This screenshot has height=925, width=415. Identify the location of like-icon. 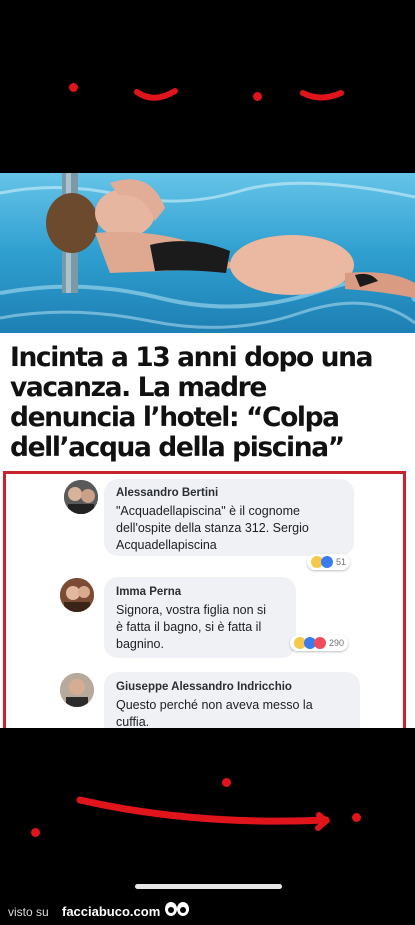
(327, 562).